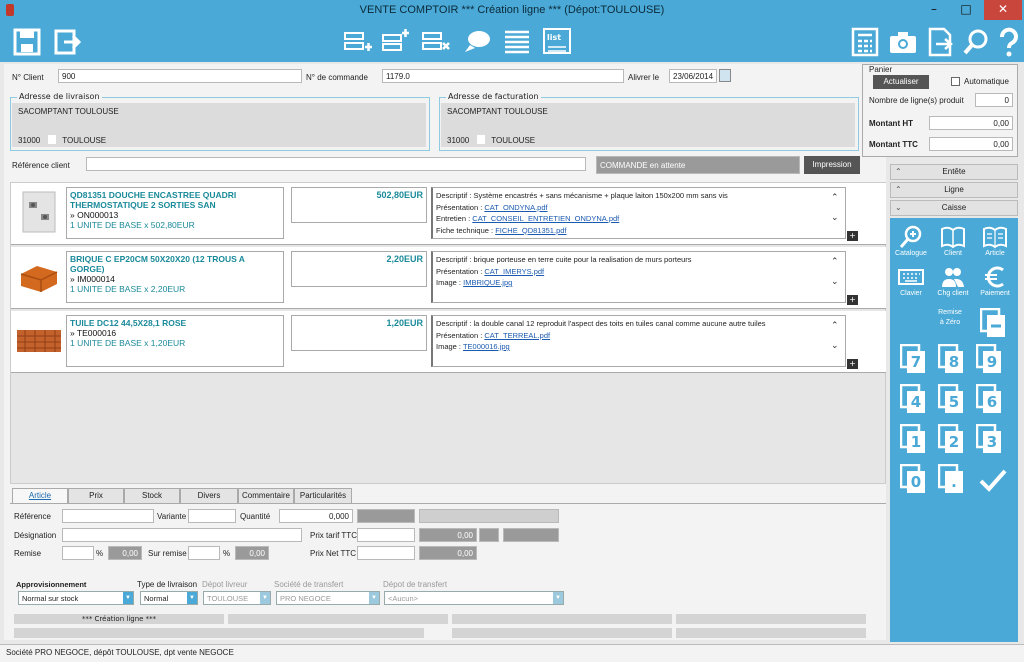 This screenshot has width=1024, height=662. What do you see at coordinates (954, 190) in the screenshot?
I see `accordion-ligne: ⌃ Ligne` at bounding box center [954, 190].